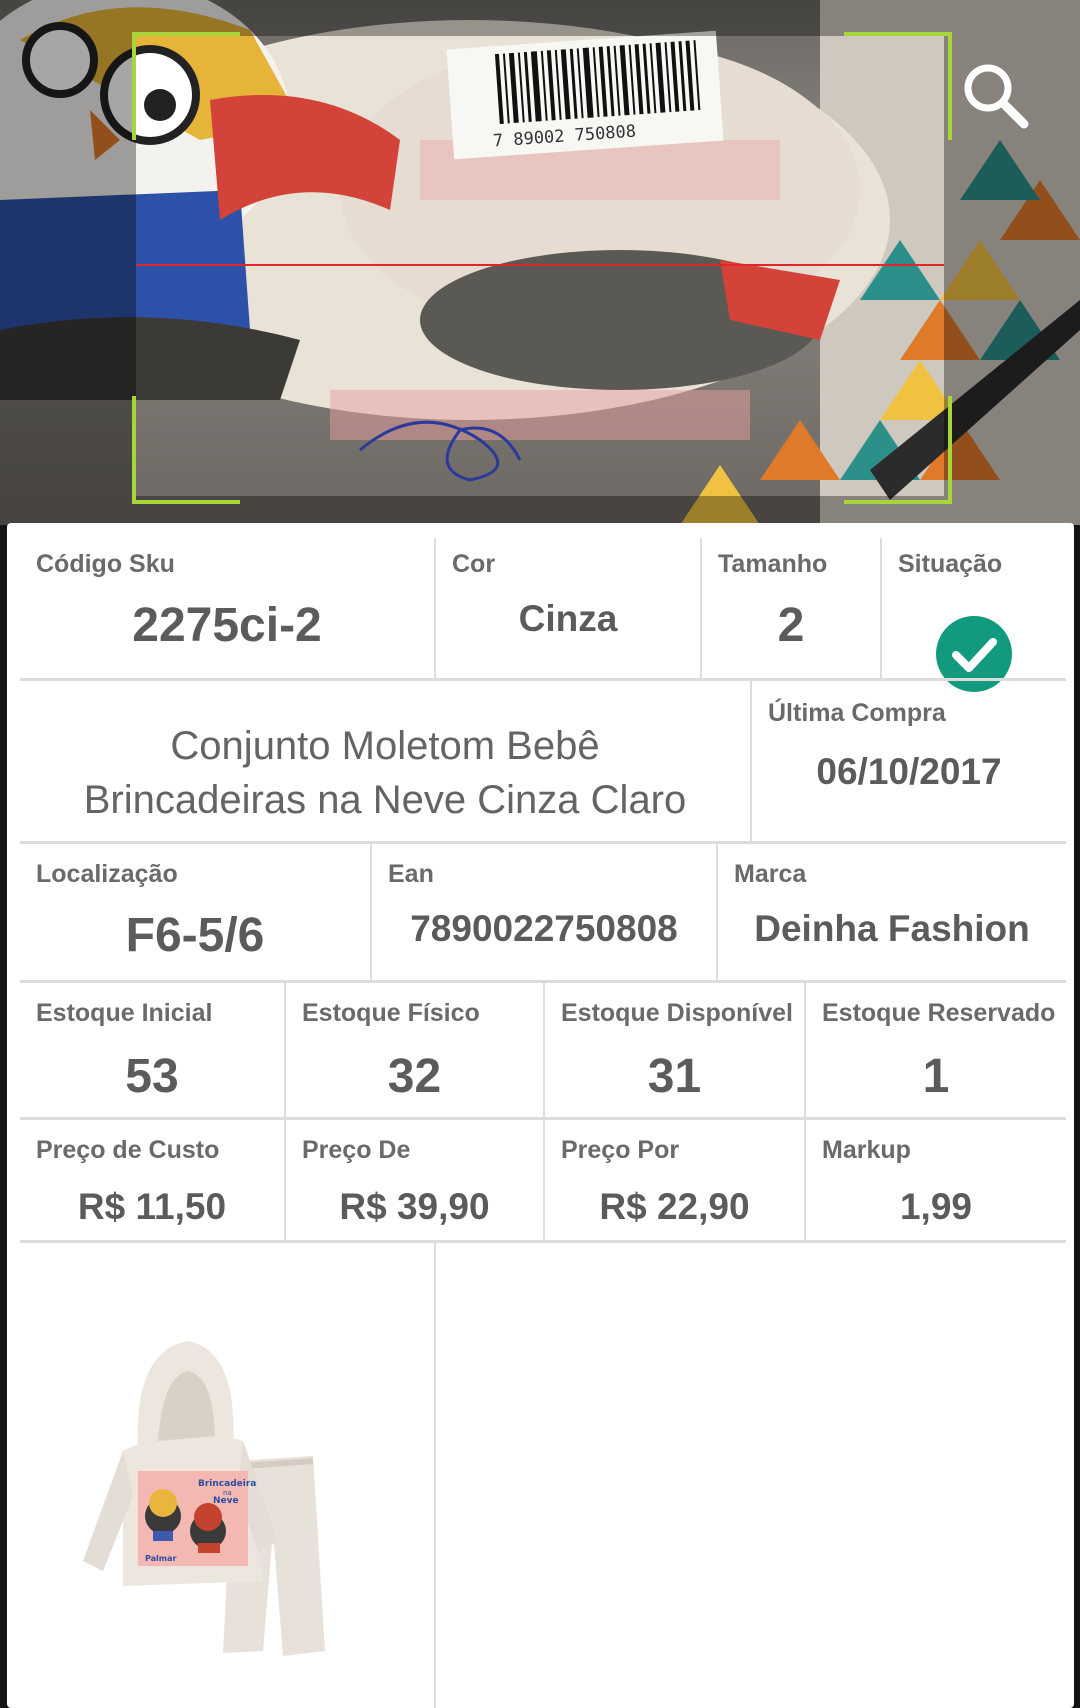  Describe the element at coordinates (791, 625) in the screenshot. I see `size-value: 2` at that location.